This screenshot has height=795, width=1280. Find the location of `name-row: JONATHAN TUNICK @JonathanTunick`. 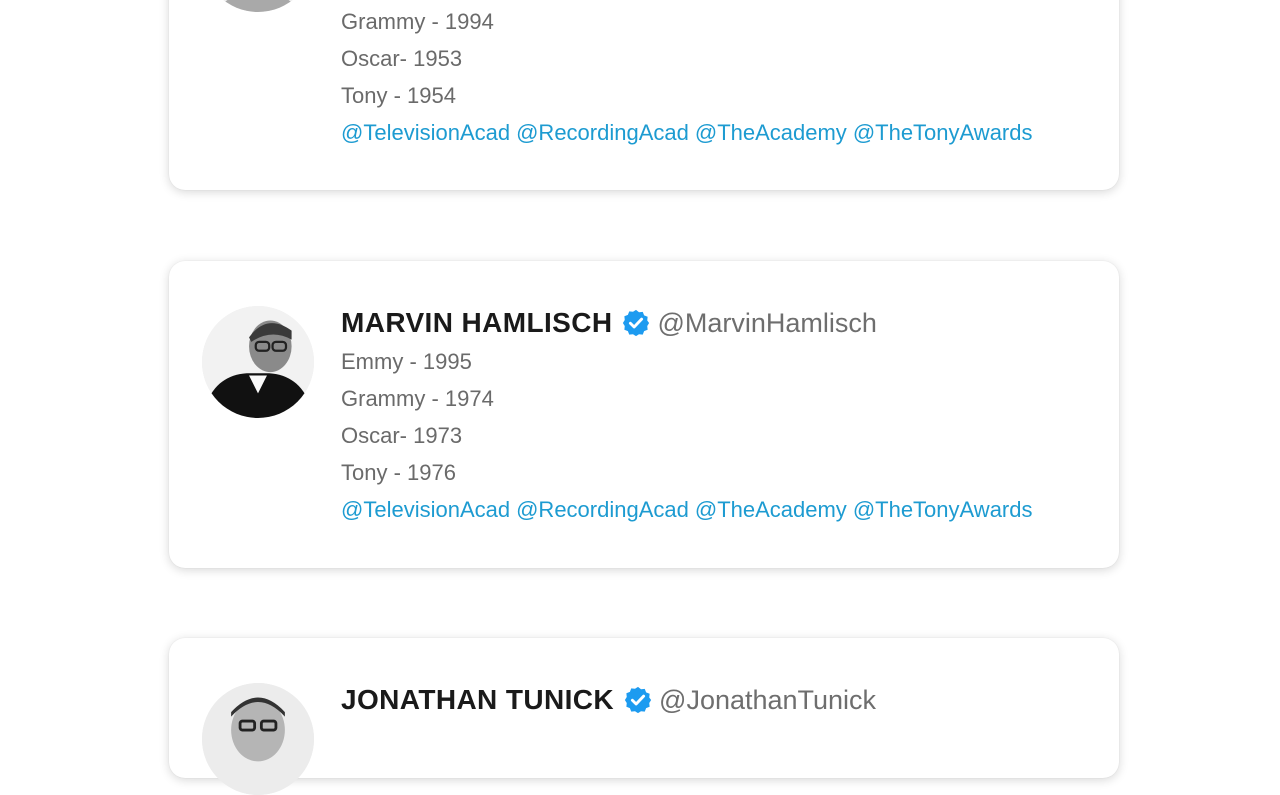

name-row: JONATHAN TUNICK @JonathanTunick is located at coordinates (608, 700).